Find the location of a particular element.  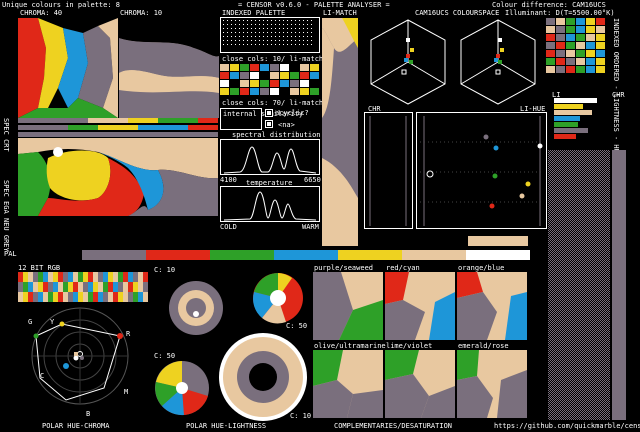

comp-title-orange-blue: orange/blue is located at coordinates (481, 268).